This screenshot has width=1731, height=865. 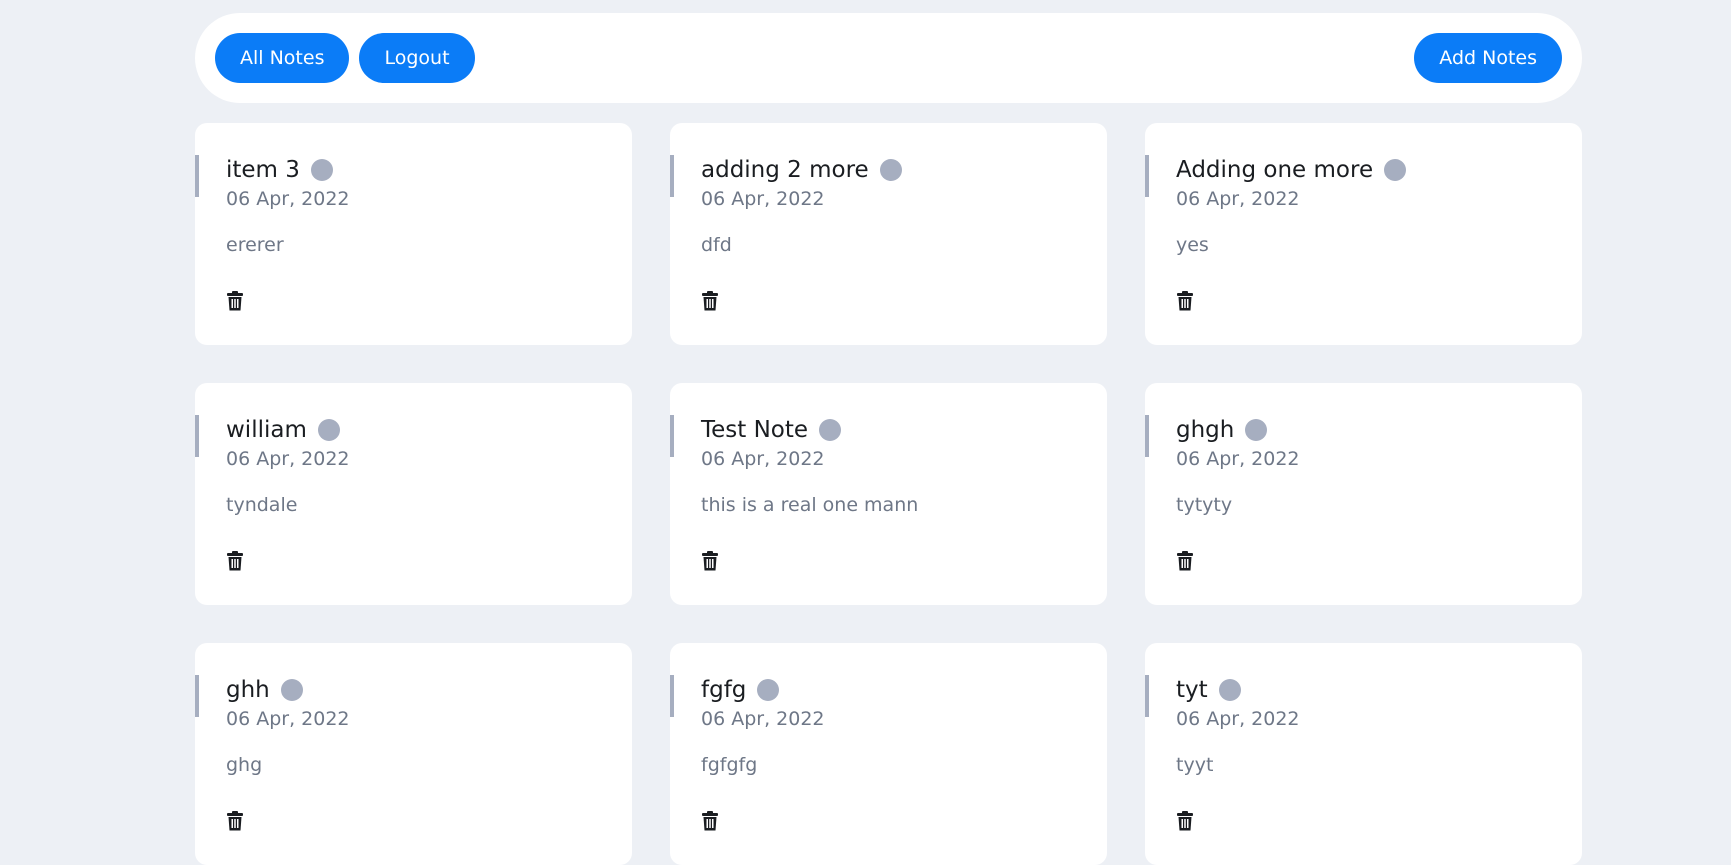 What do you see at coordinates (904, 430) in the screenshot?
I see `note-title-row: Test Note` at bounding box center [904, 430].